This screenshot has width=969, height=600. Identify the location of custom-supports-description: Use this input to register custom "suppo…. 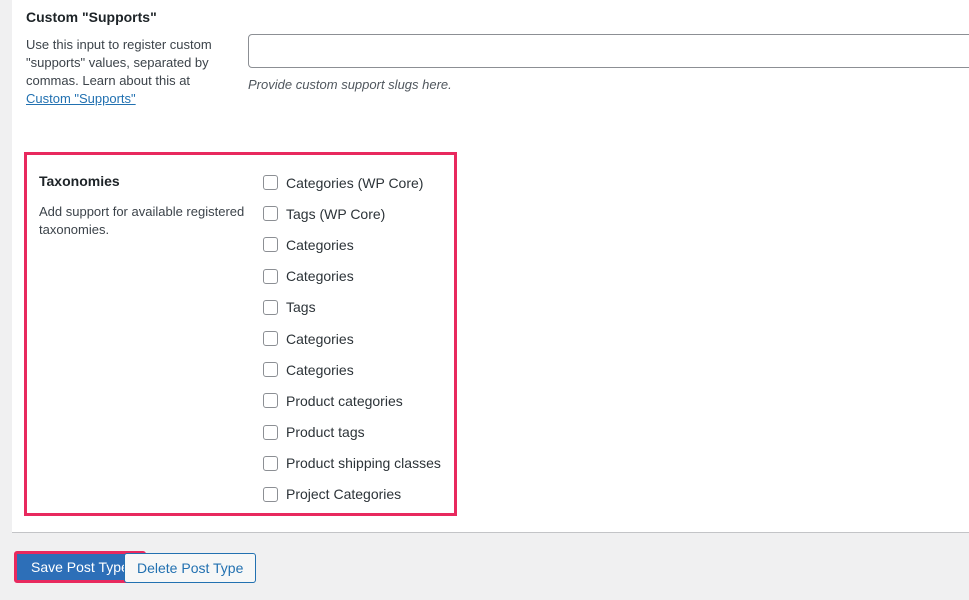
(130, 72).